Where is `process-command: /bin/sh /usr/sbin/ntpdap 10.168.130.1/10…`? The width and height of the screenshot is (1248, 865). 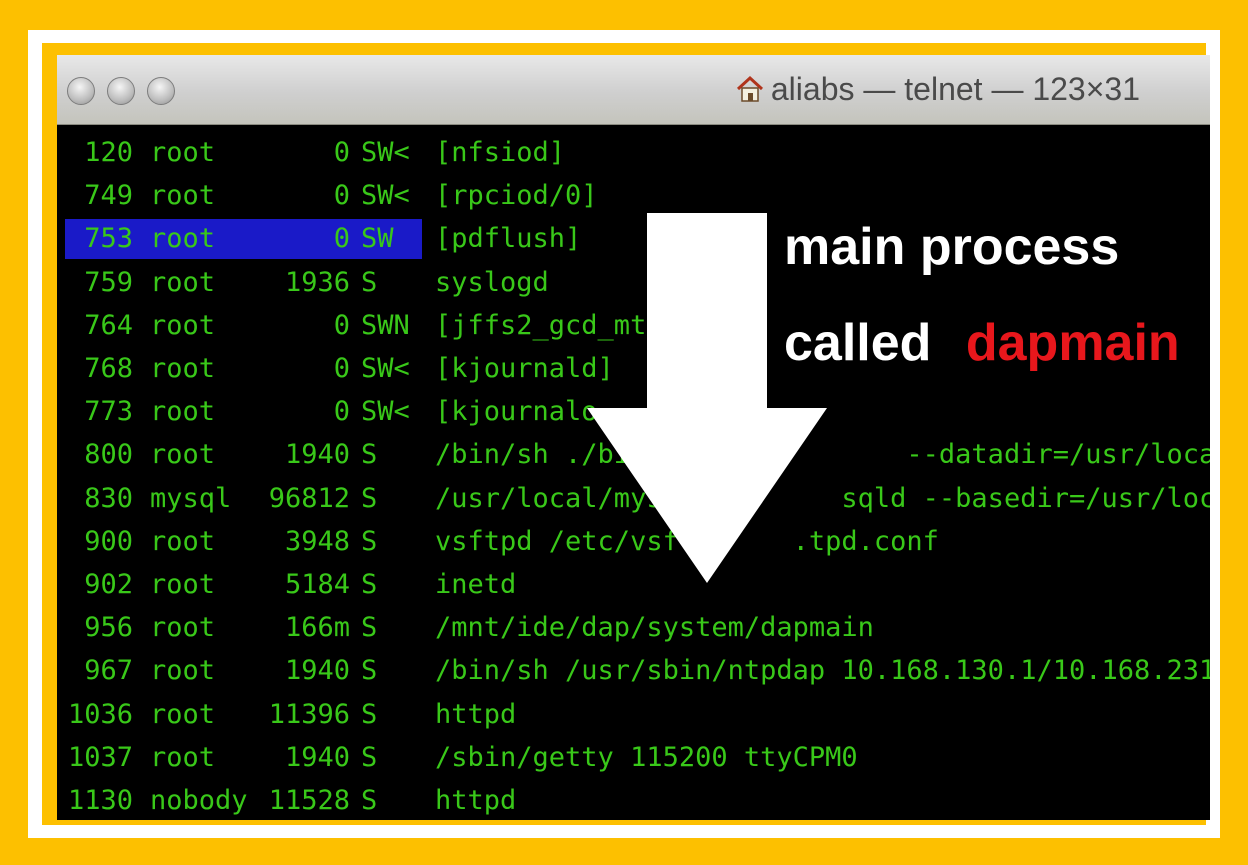 process-command: /bin/sh /usr/sbin/ntpdap 10.168.130.1/10… is located at coordinates (822, 671).